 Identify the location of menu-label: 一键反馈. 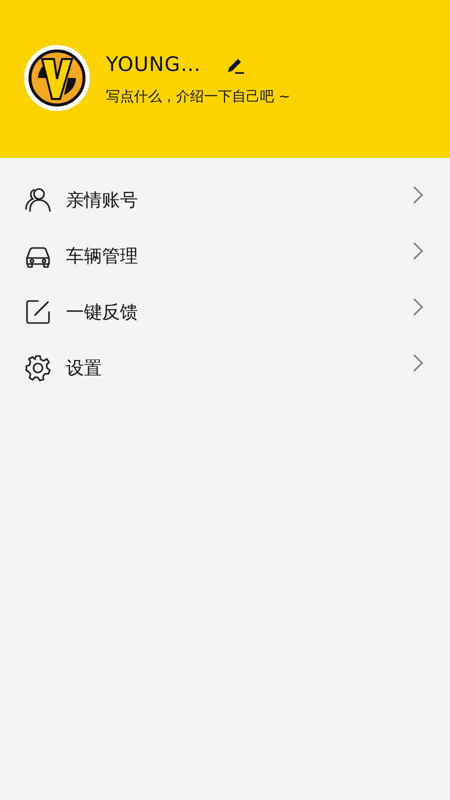
(102, 312).